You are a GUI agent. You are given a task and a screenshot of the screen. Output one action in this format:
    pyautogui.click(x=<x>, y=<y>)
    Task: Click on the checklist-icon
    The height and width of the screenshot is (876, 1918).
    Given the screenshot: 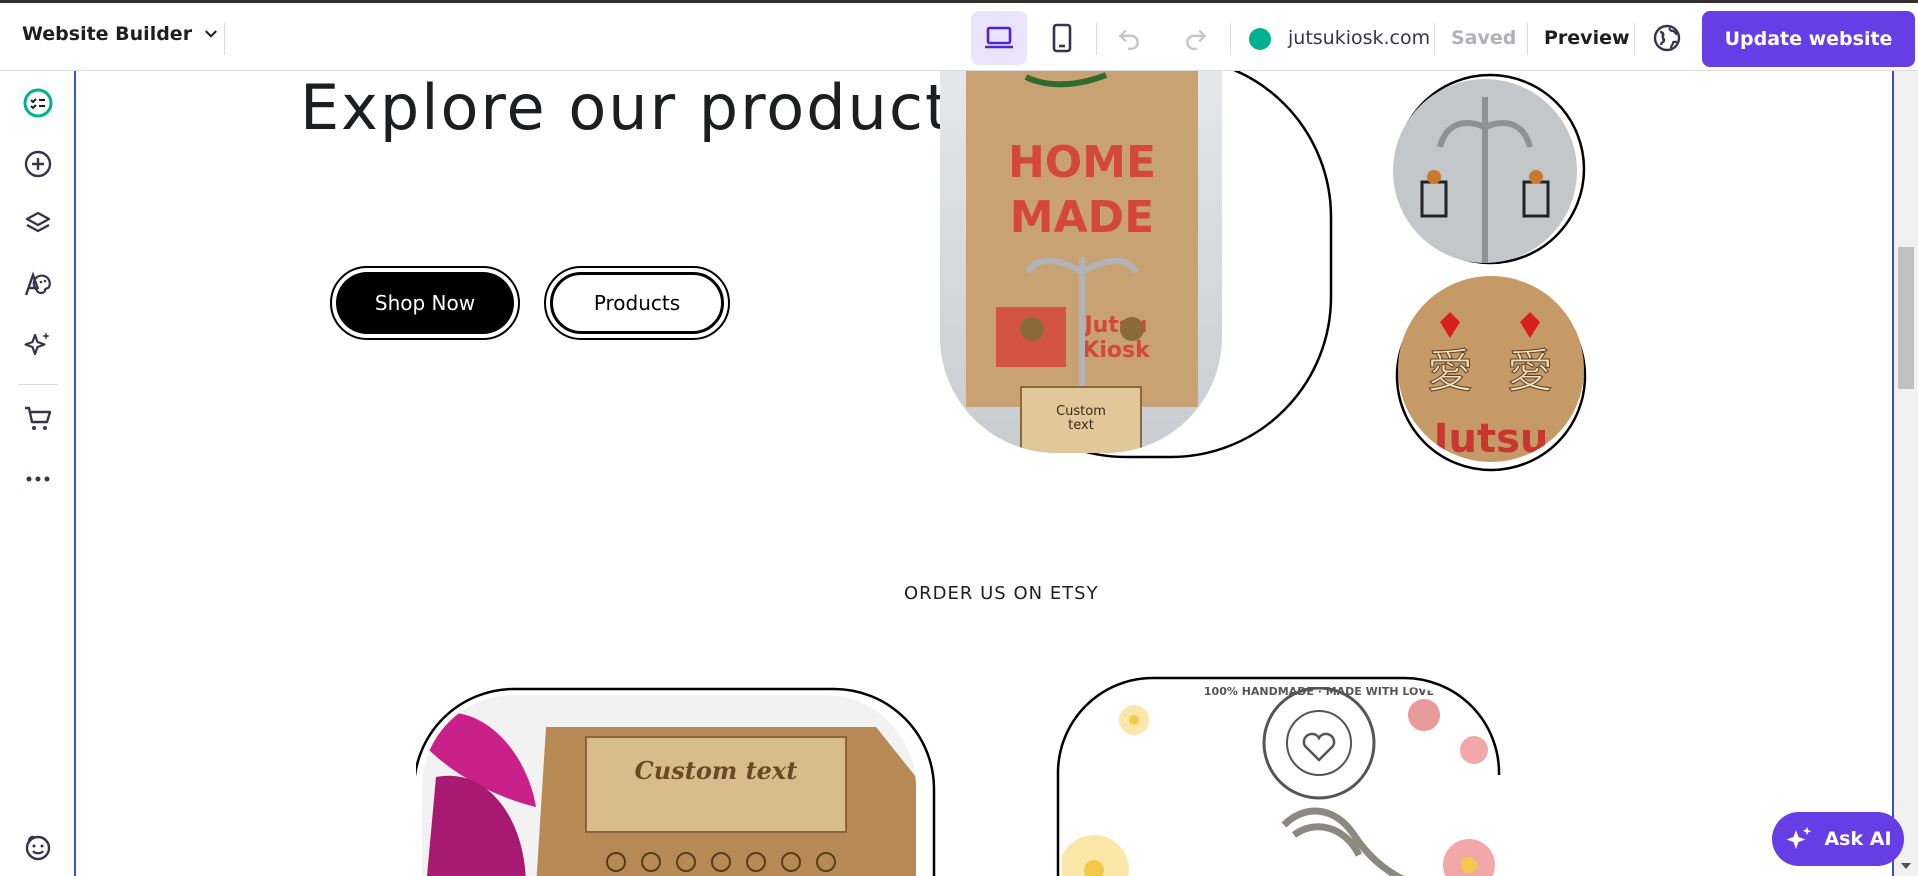 What is the action you would take?
    pyautogui.click(x=38, y=103)
    